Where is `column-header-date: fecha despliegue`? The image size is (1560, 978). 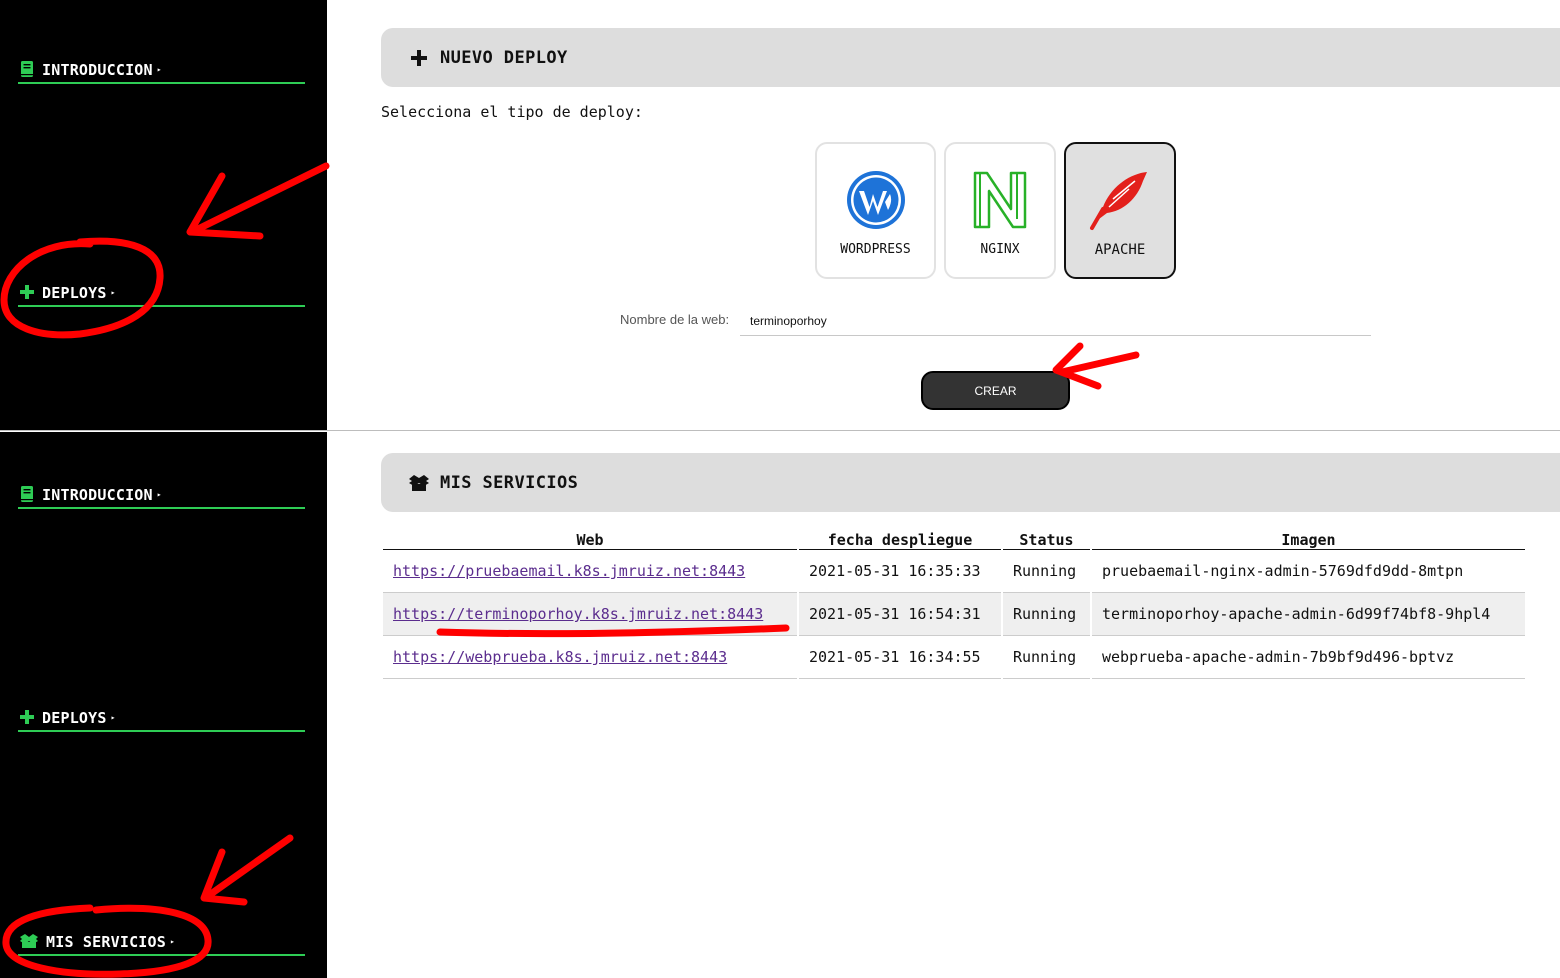
column-header-date: fecha despliegue is located at coordinates (900, 539).